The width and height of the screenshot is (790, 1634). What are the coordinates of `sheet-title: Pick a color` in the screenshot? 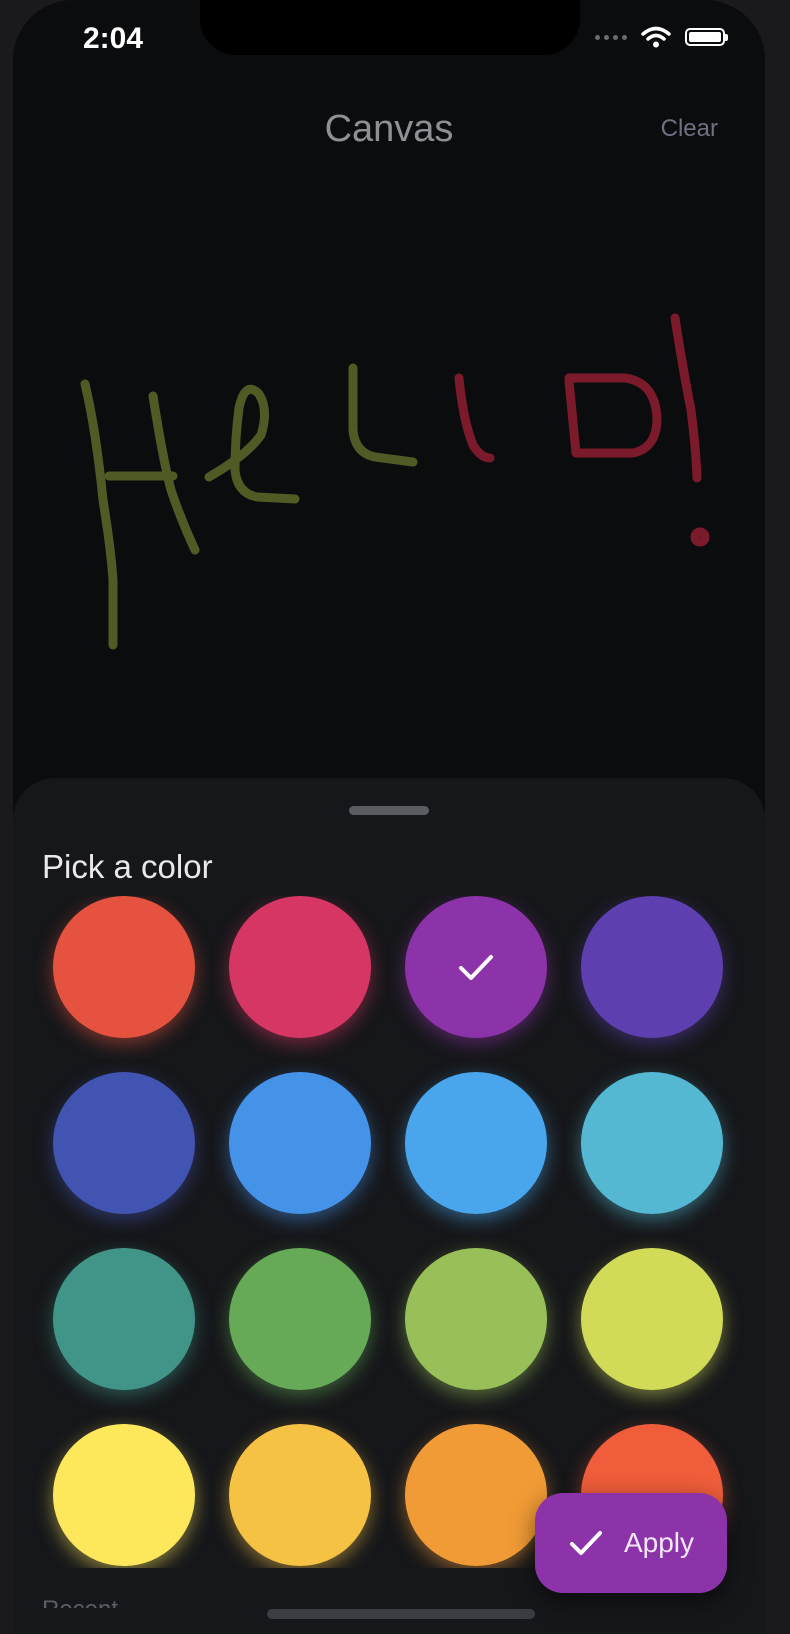 It's located at (127, 866).